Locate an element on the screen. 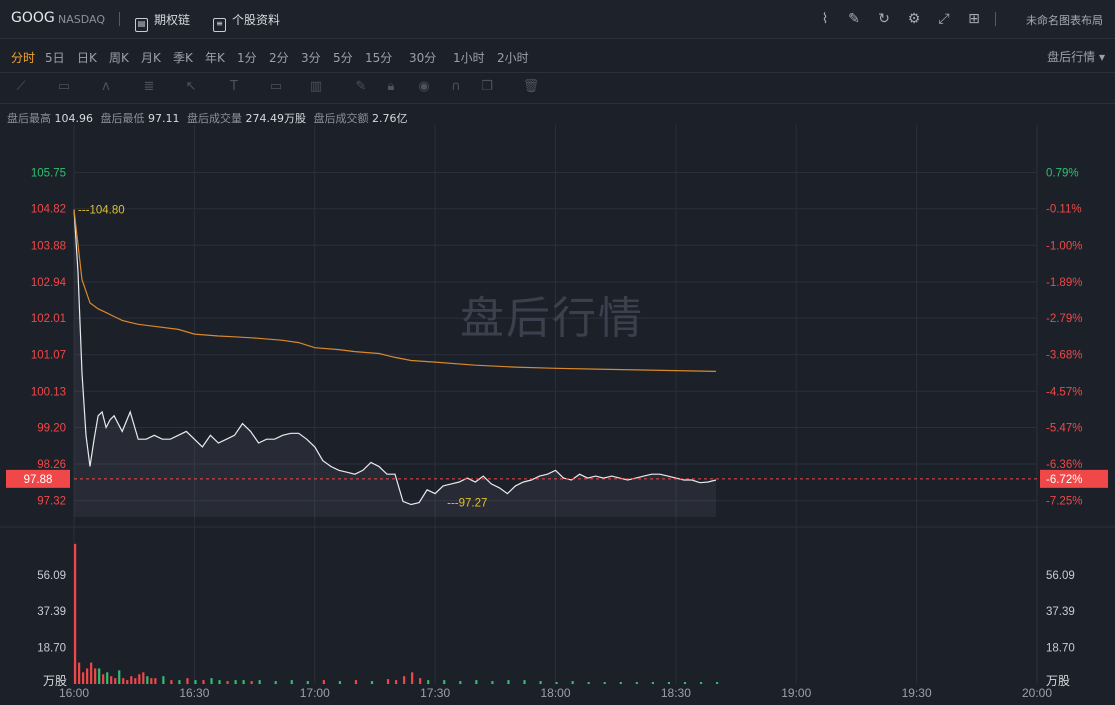  options-chain-link: ▤ 期权链 is located at coordinates (162, 21).